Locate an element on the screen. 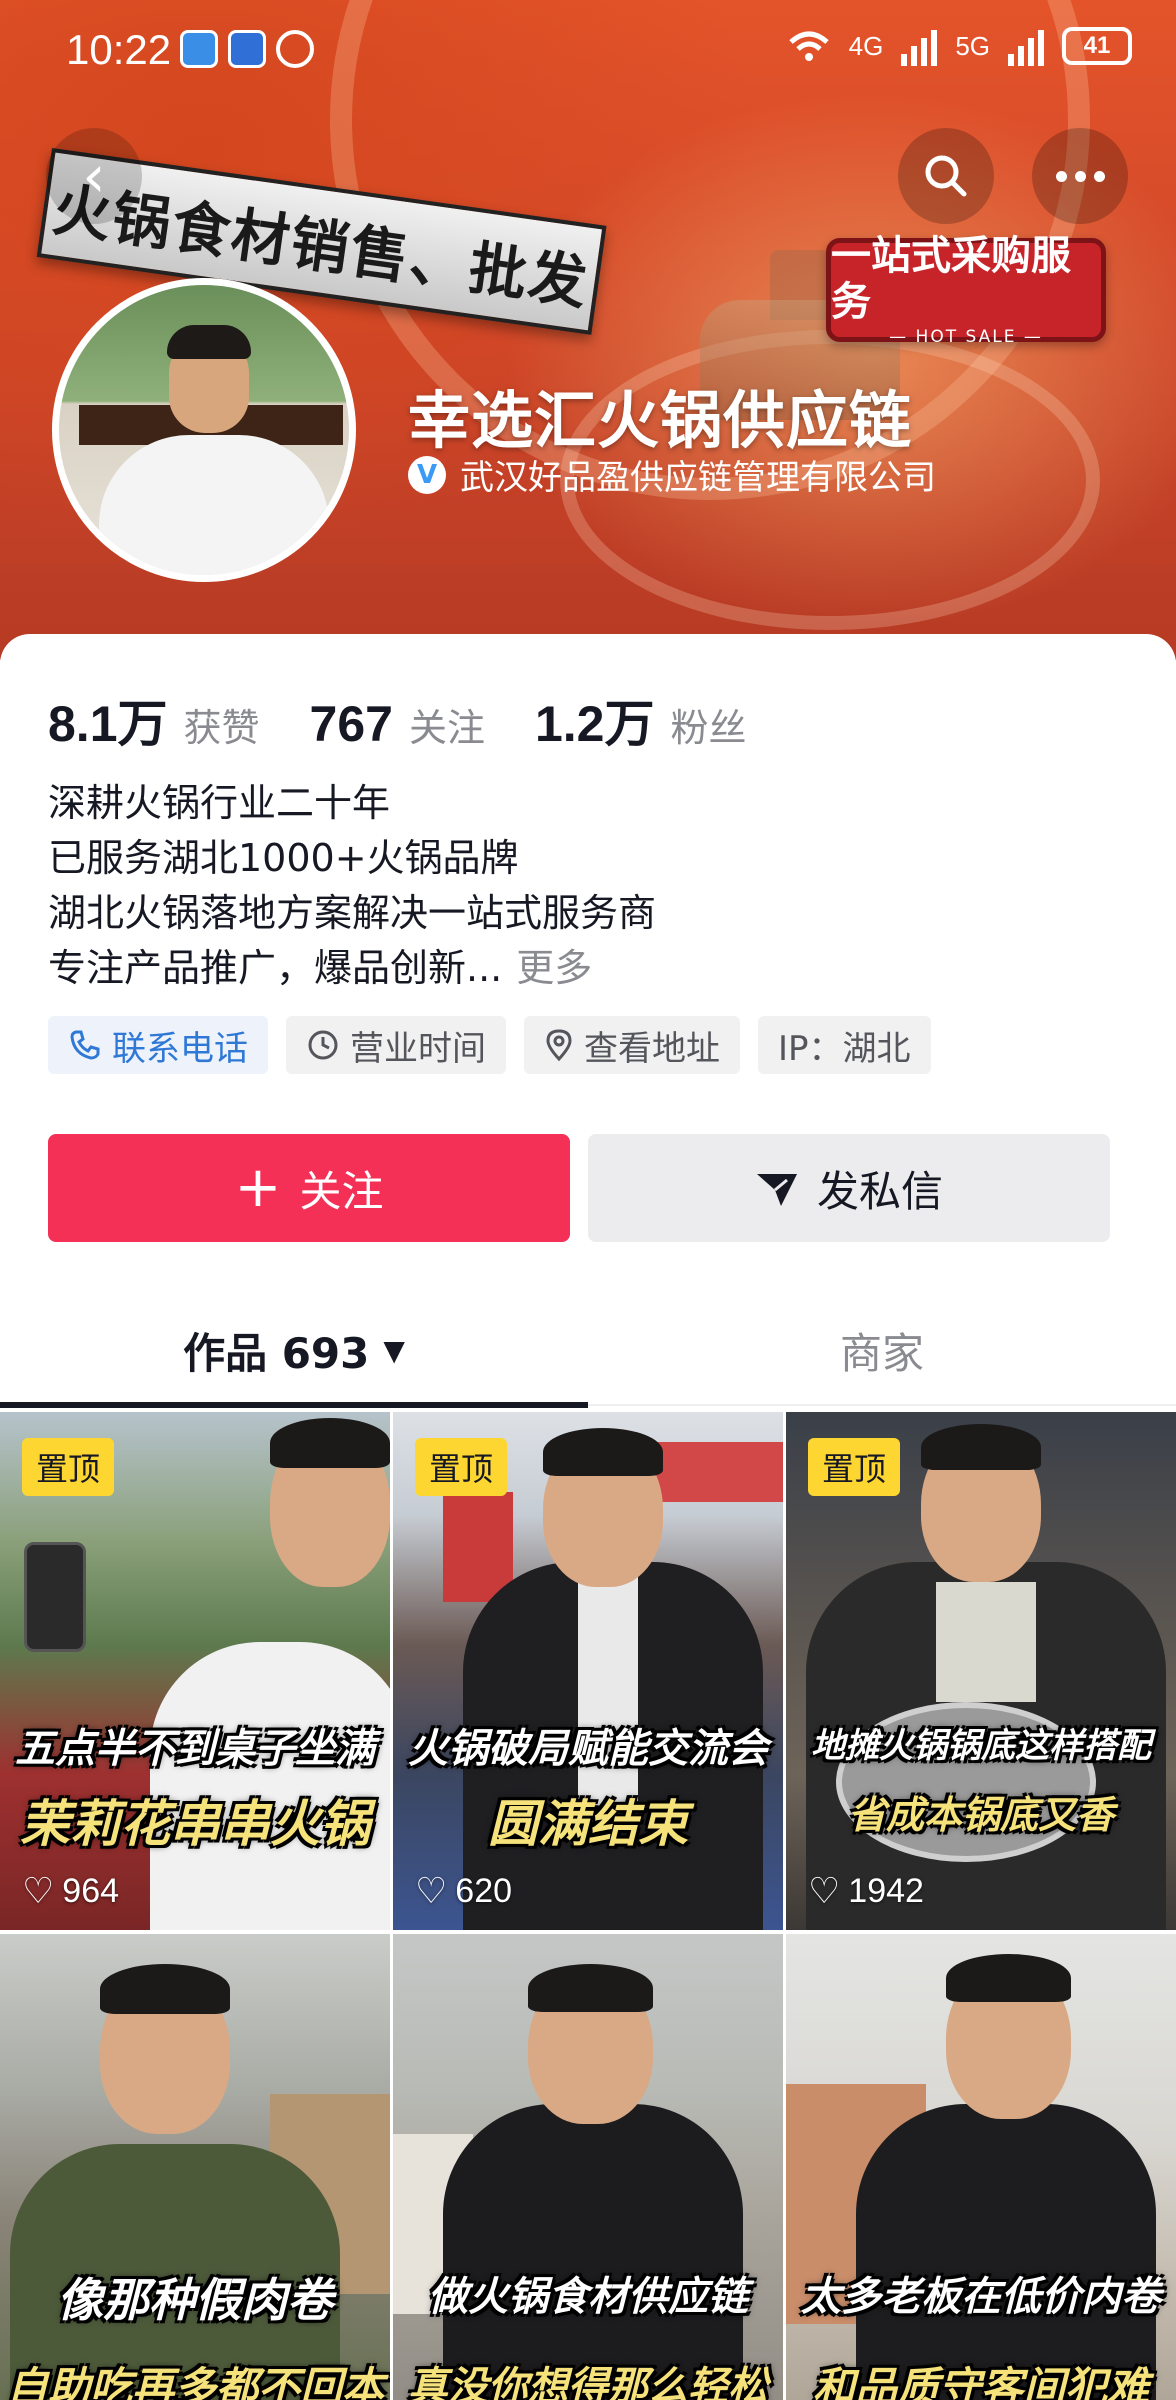  video-caption-line2: 圆满结束 is located at coordinates (588, 1824).